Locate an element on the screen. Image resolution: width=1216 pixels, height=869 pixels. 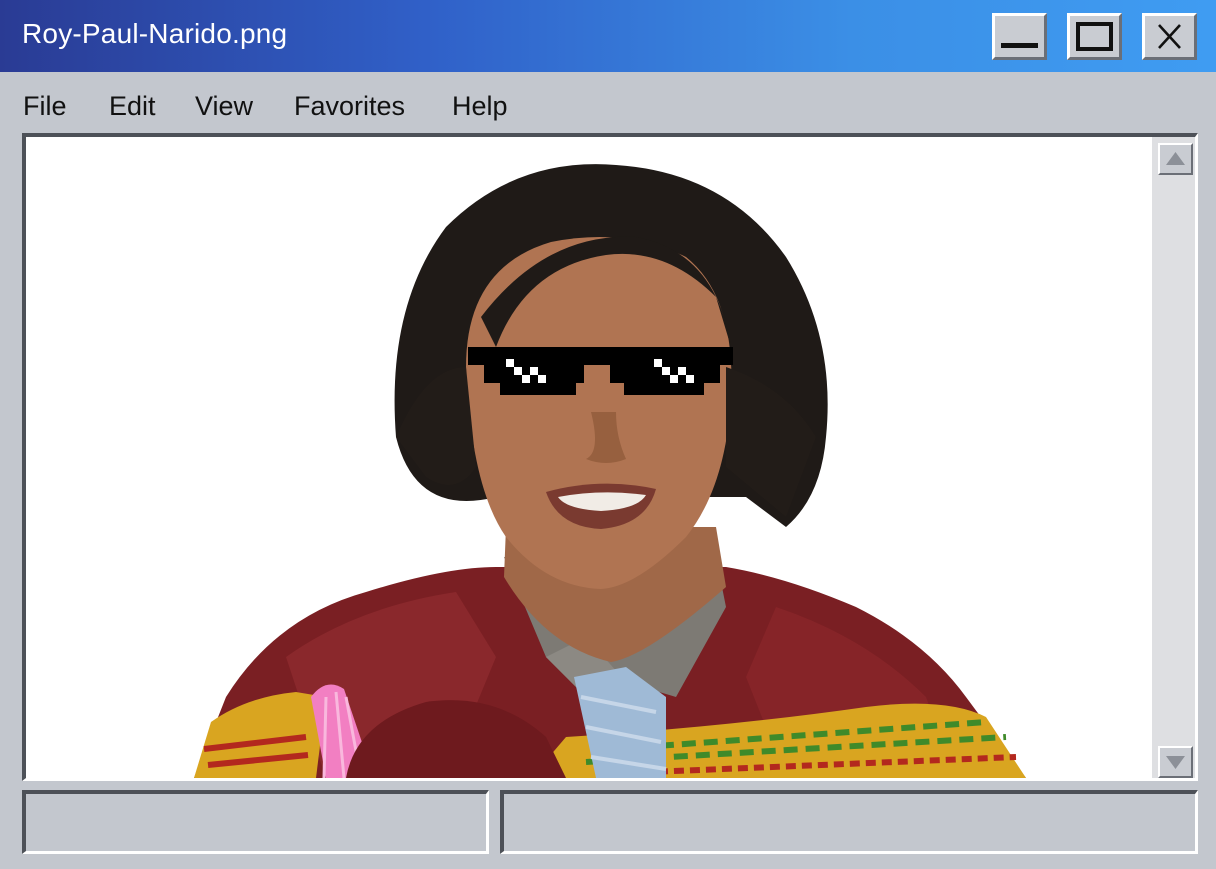
menu-help: Help is located at coordinates (480, 106).